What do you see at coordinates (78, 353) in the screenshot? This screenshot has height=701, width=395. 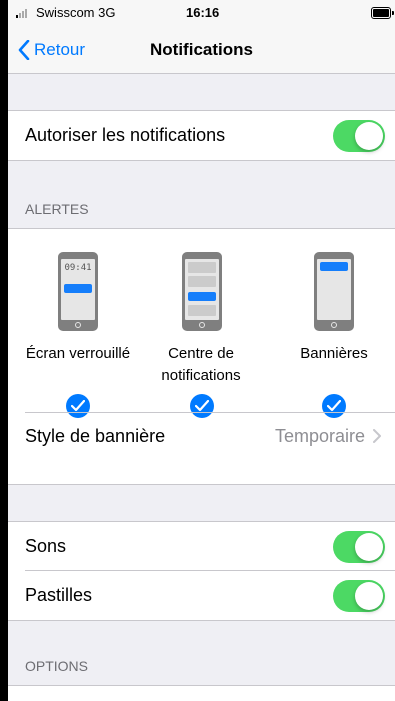 I see `lock-screen-label: Écran verrouillé` at bounding box center [78, 353].